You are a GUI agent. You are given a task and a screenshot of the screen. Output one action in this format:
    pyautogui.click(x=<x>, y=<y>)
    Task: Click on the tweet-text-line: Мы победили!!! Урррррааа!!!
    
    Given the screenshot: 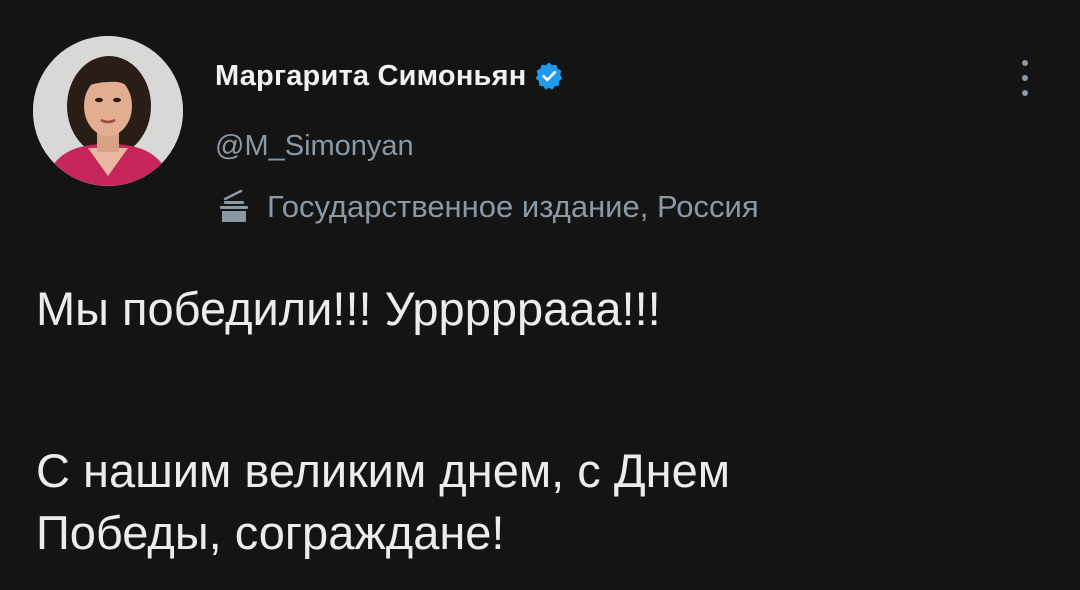 What is the action you would take?
    pyautogui.click(x=348, y=308)
    